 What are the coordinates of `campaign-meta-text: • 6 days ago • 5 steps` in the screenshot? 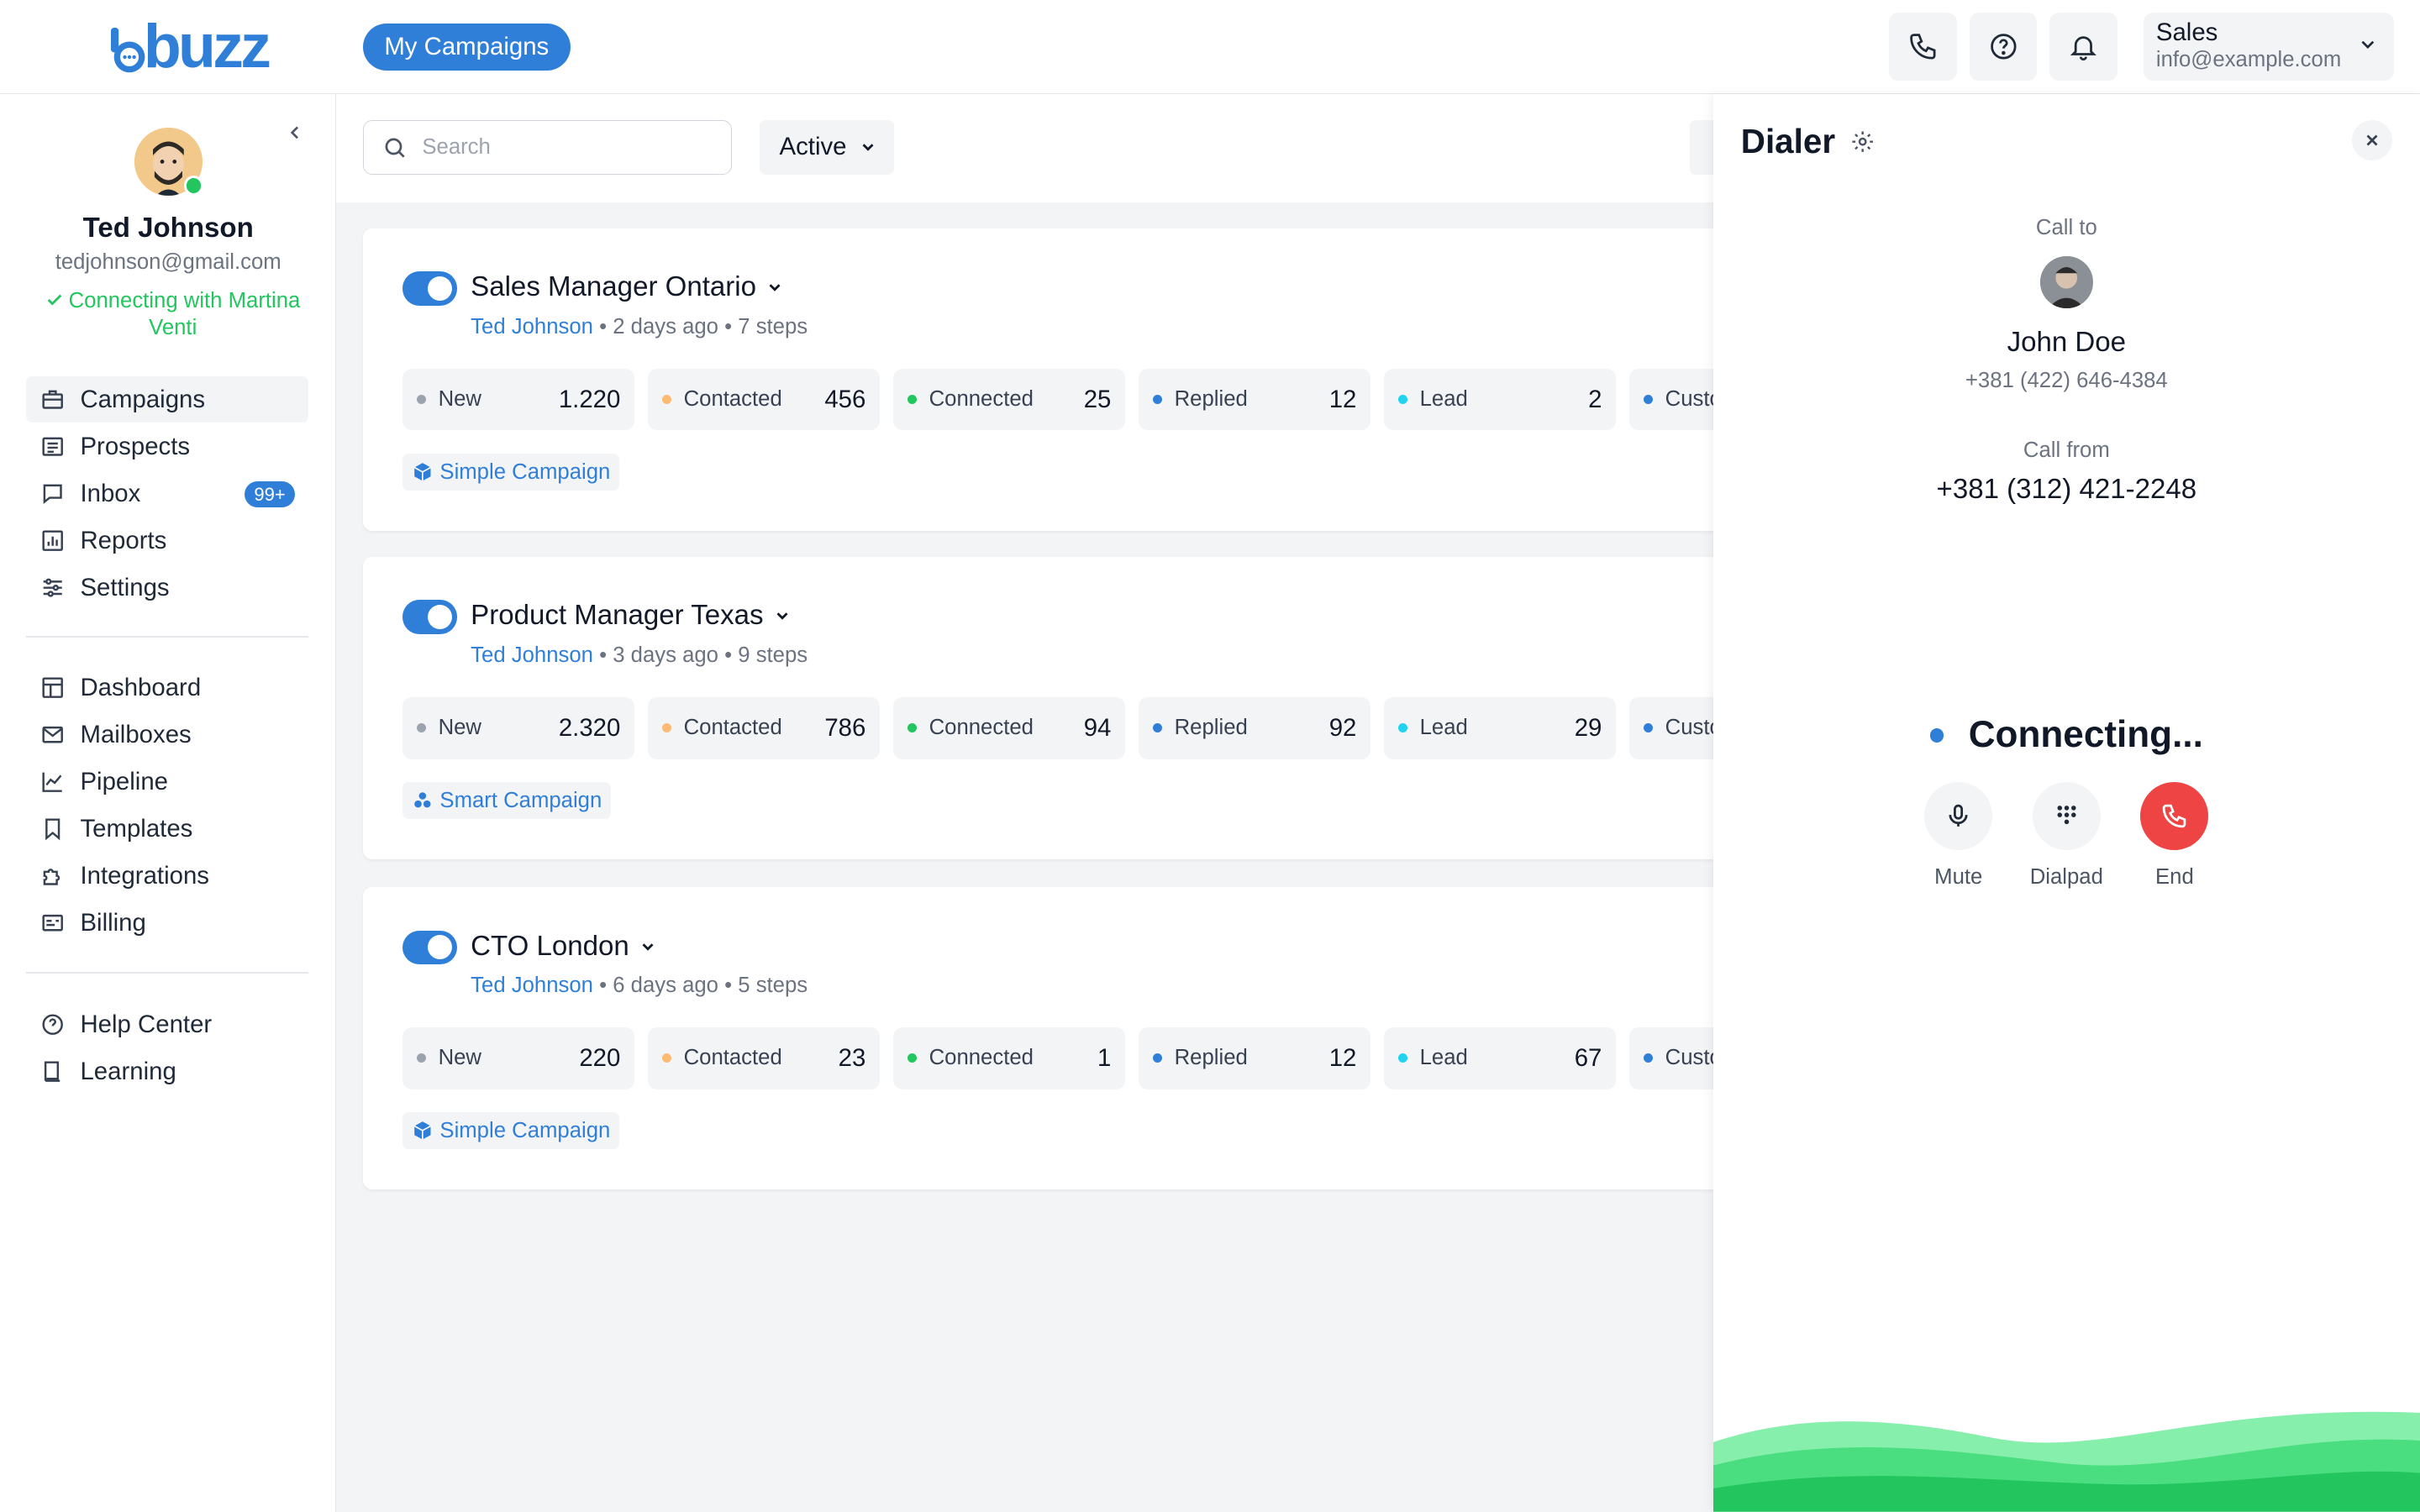 It's located at (700, 985).